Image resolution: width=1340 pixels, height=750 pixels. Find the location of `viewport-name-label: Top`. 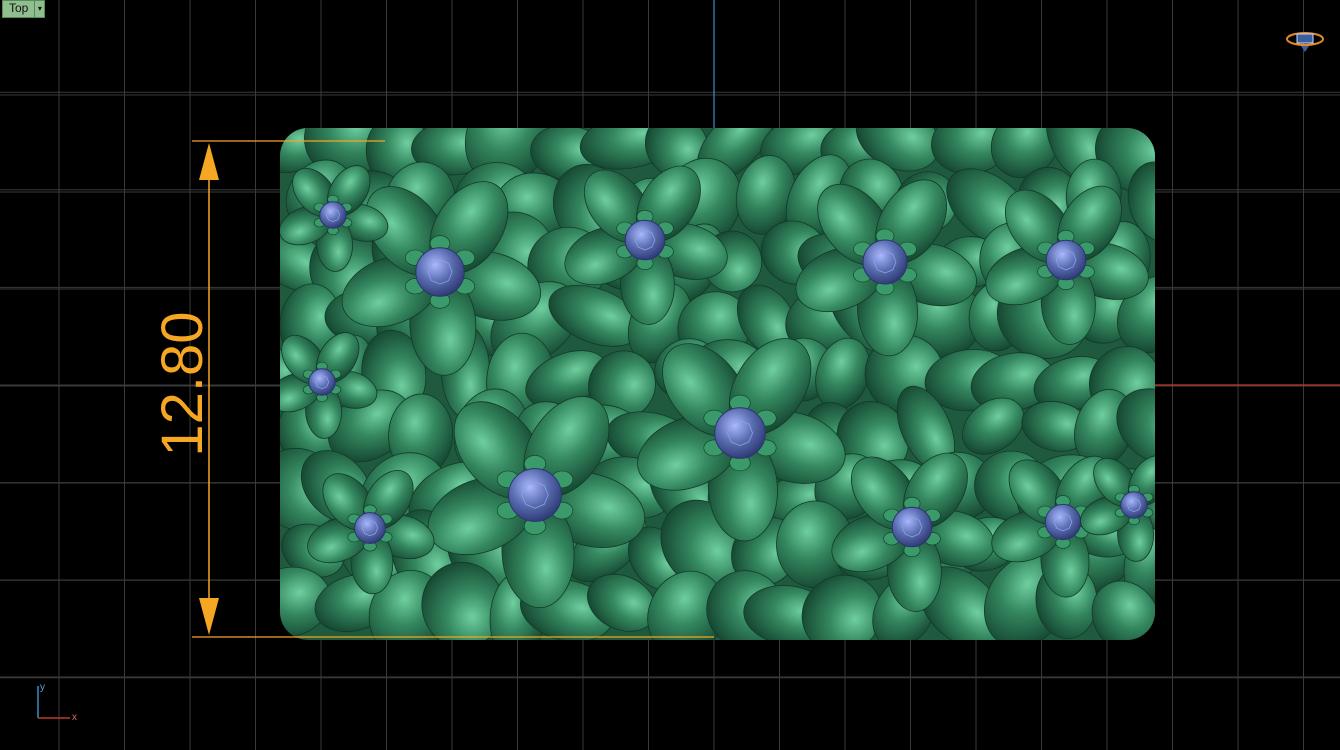

viewport-name-label: Top is located at coordinates (19, 8).